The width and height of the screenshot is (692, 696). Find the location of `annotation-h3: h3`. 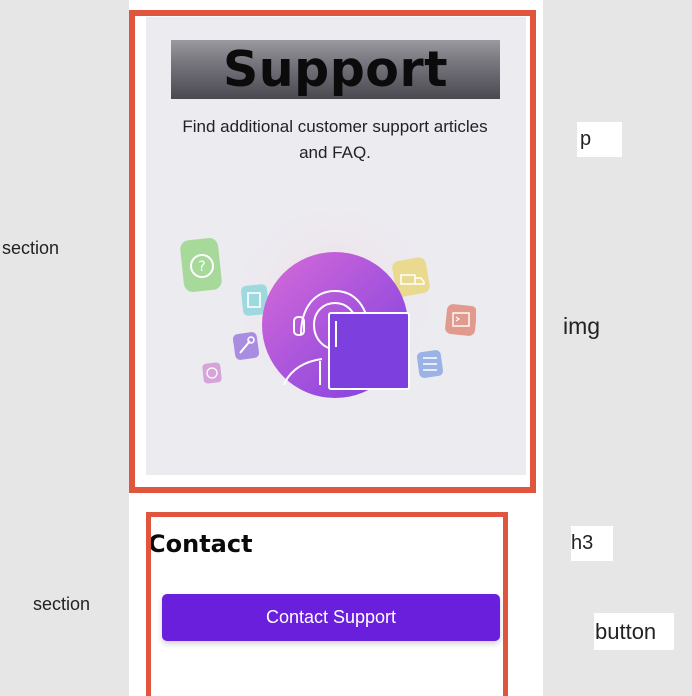

annotation-h3: h3 is located at coordinates (592, 543).